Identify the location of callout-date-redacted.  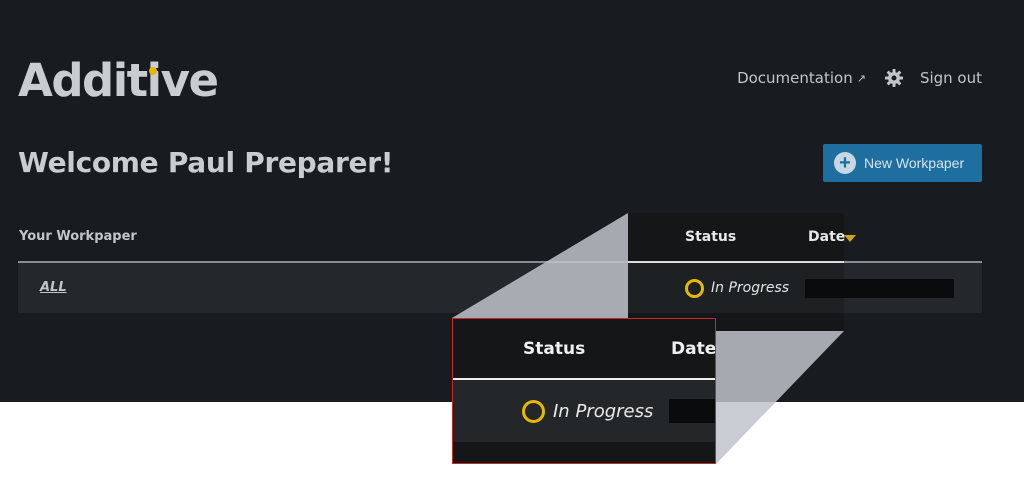
(692, 411).